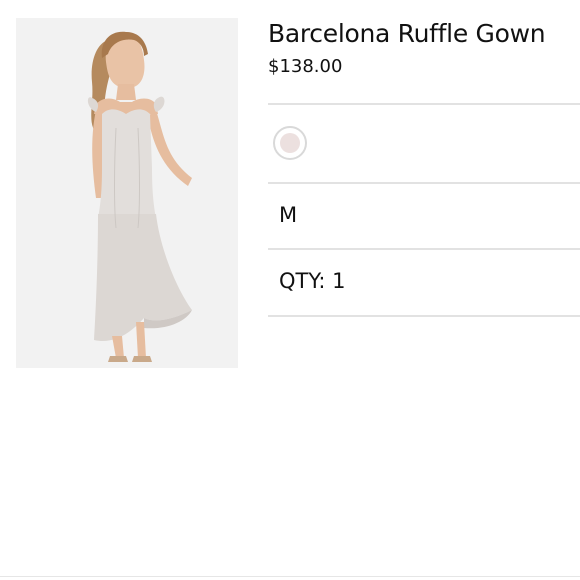 The image size is (580, 580). What do you see at coordinates (424, 34) in the screenshot?
I see `product-title: Barcelona Ruffle Gown` at bounding box center [424, 34].